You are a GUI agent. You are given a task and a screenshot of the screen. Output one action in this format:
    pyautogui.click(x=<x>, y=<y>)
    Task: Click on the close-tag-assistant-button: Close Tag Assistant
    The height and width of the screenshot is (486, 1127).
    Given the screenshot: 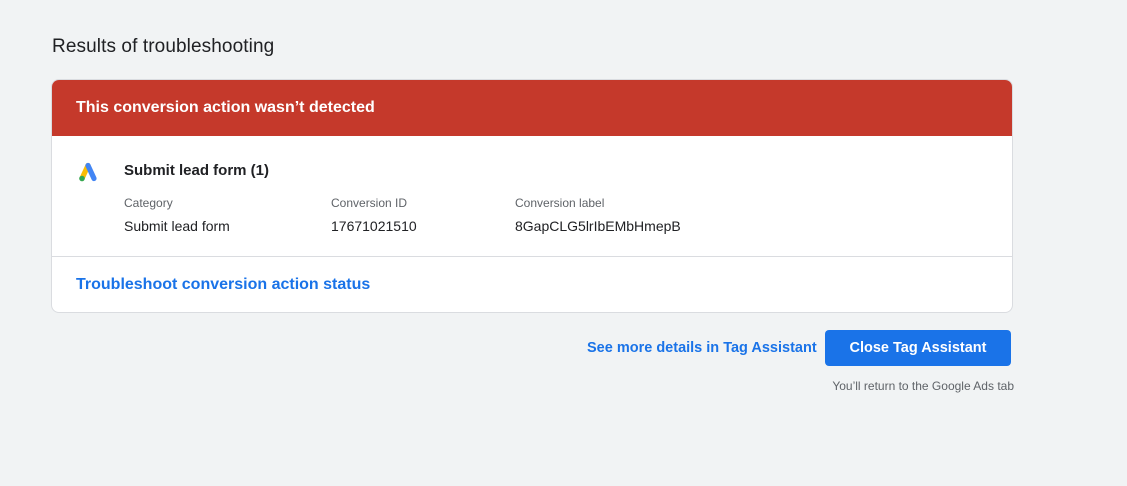 What is the action you would take?
    pyautogui.click(x=918, y=348)
    